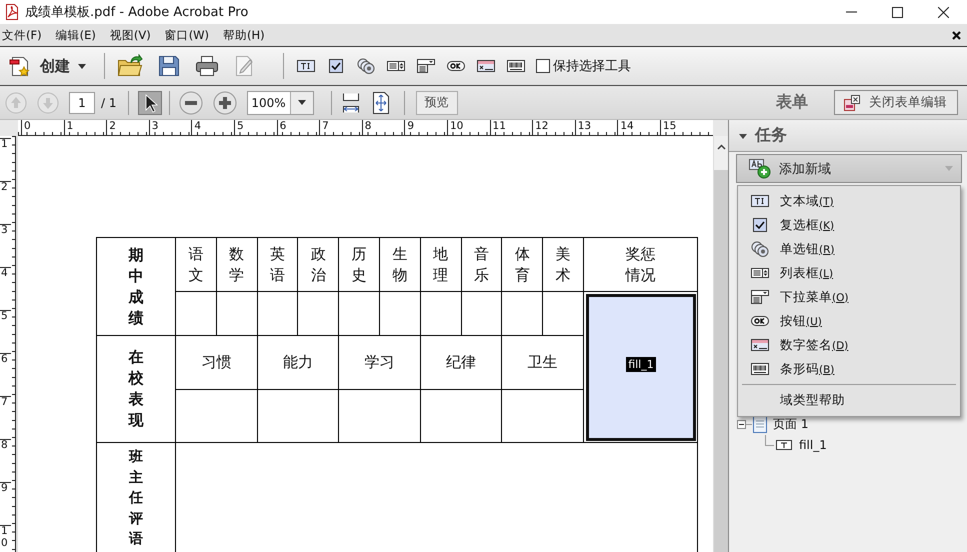  Describe the element at coordinates (849, 297) in the screenshot. I see `menu-item: 下拉菜单(O)` at that location.